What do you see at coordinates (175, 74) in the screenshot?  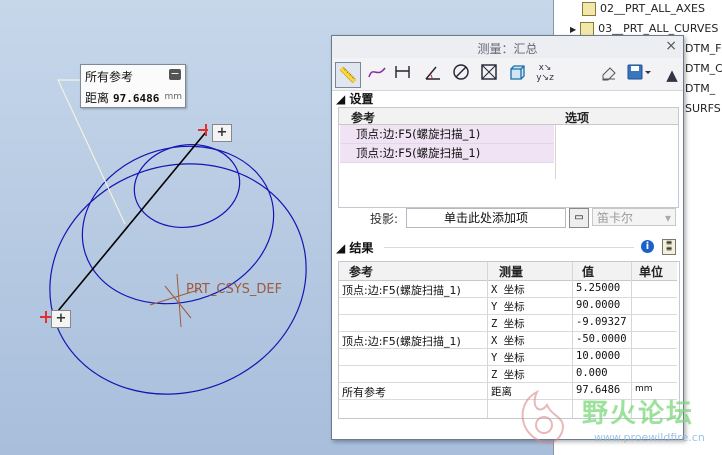 I see `collapse-icon: −` at bounding box center [175, 74].